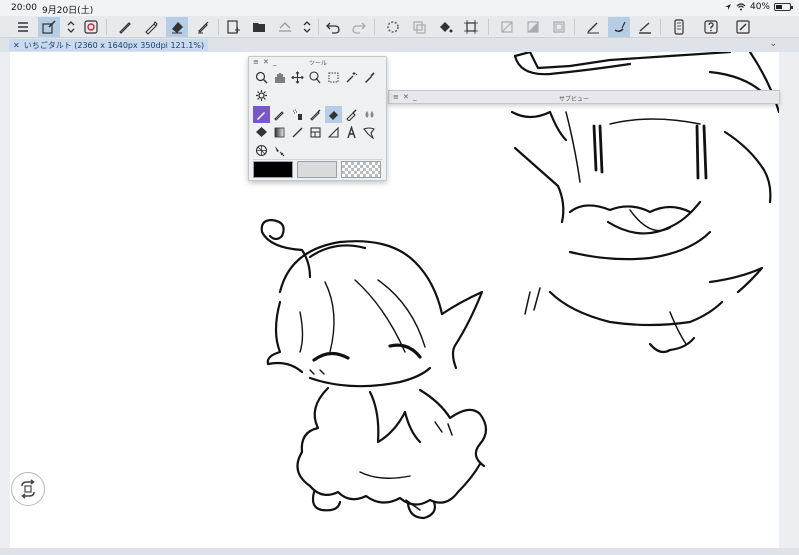 This screenshot has width=799, height=555. Describe the element at coordinates (574, 99) in the screenshot. I see `sub-view-title: サブビュー` at that location.